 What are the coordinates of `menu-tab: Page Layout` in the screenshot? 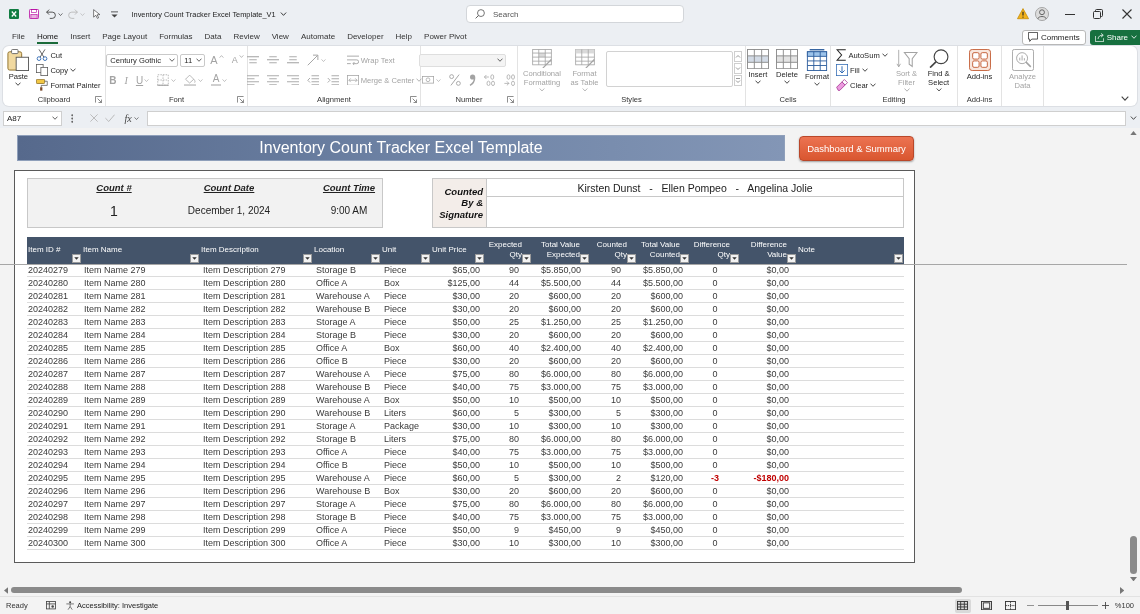 It's located at (125, 37).